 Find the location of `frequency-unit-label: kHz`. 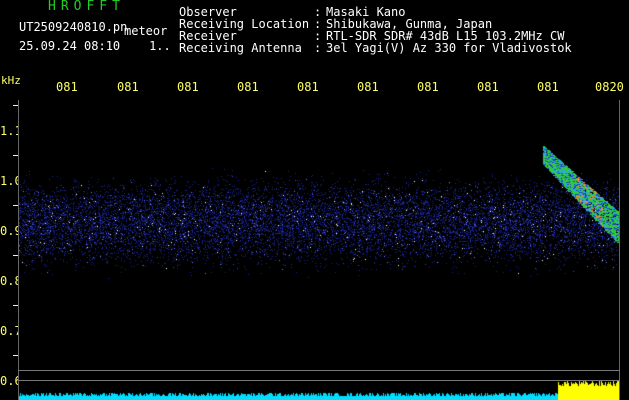

frequency-unit-label: kHz is located at coordinates (11, 80).